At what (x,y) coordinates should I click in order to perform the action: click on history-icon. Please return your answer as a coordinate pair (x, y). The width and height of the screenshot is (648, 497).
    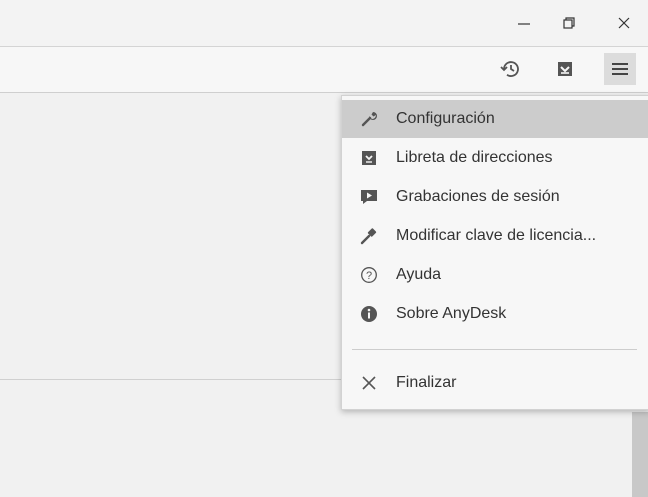
    Looking at the image, I should click on (509, 69).